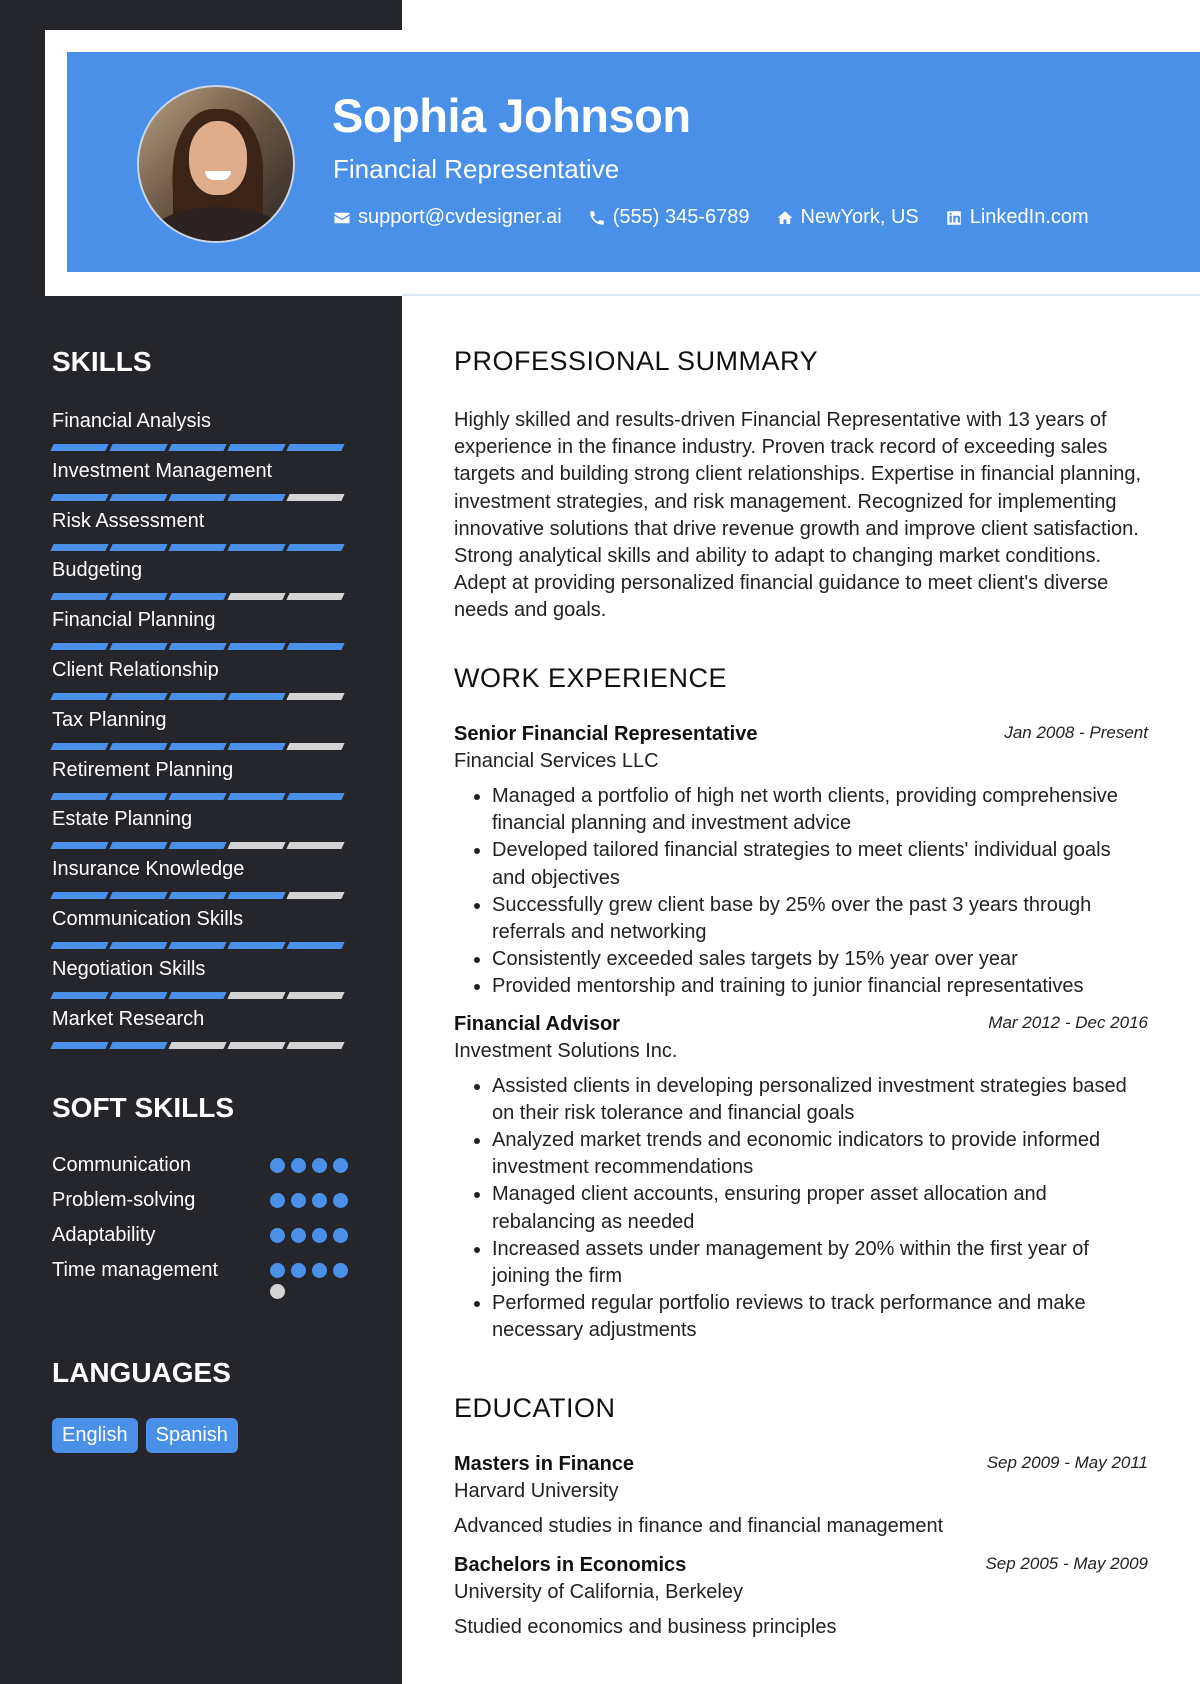 The width and height of the screenshot is (1200, 1684). I want to click on contact-phone: (555) 345-6789, so click(669, 217).